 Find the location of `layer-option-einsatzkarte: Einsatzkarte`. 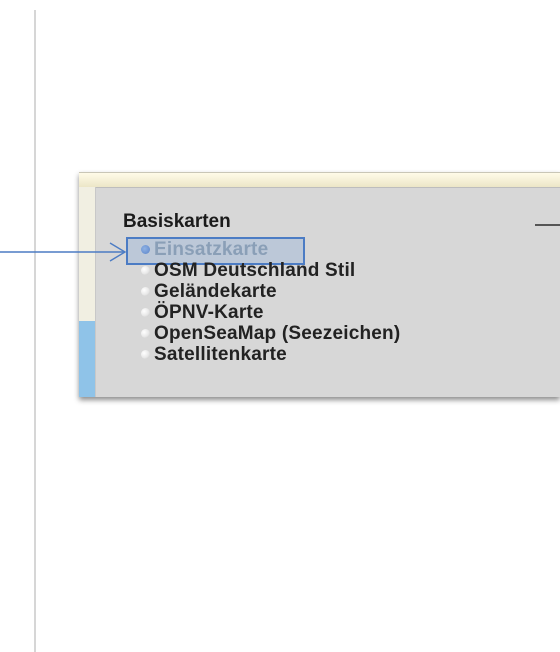

layer-option-einsatzkarte: Einsatzkarte is located at coordinates (270, 249).